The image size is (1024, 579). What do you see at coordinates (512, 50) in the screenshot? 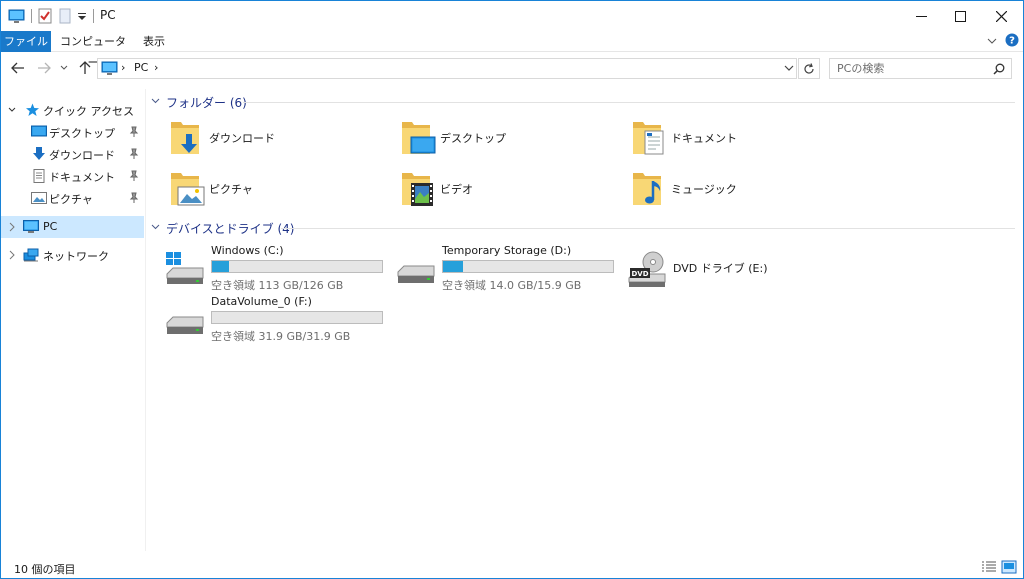
I see `ribbon-tabs: ファイル コンピューター 表示 ?` at bounding box center [512, 50].